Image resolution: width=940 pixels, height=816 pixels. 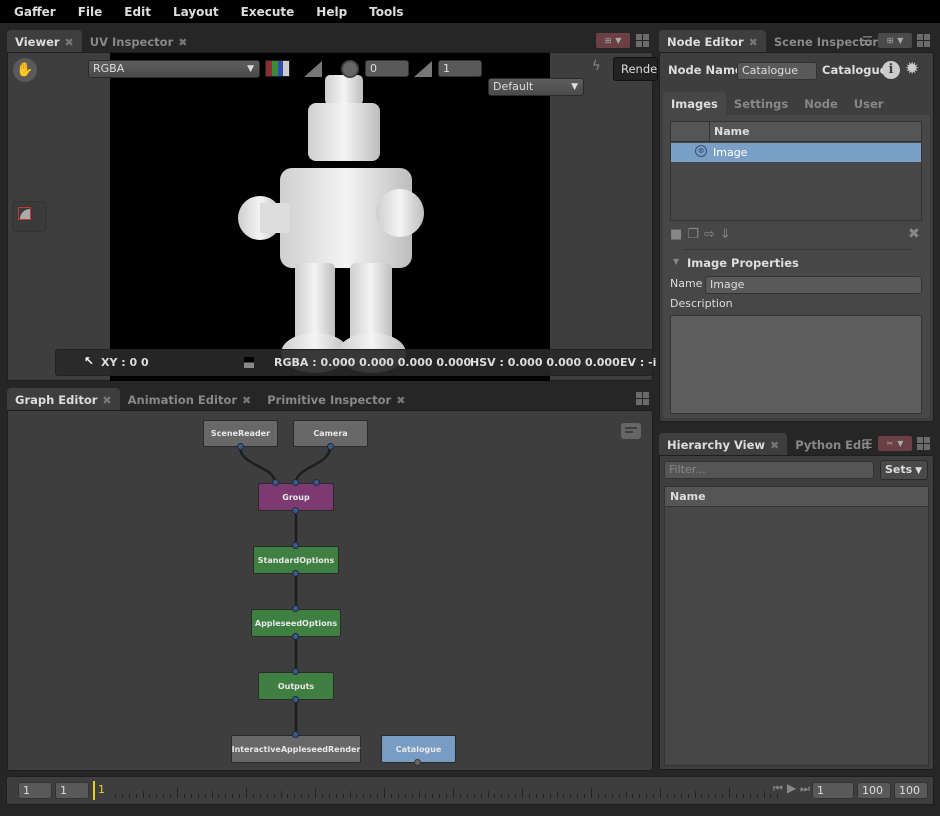 What do you see at coordinates (63, 400) in the screenshot?
I see `tab-graph-editor: Graph Editor ✖` at bounding box center [63, 400].